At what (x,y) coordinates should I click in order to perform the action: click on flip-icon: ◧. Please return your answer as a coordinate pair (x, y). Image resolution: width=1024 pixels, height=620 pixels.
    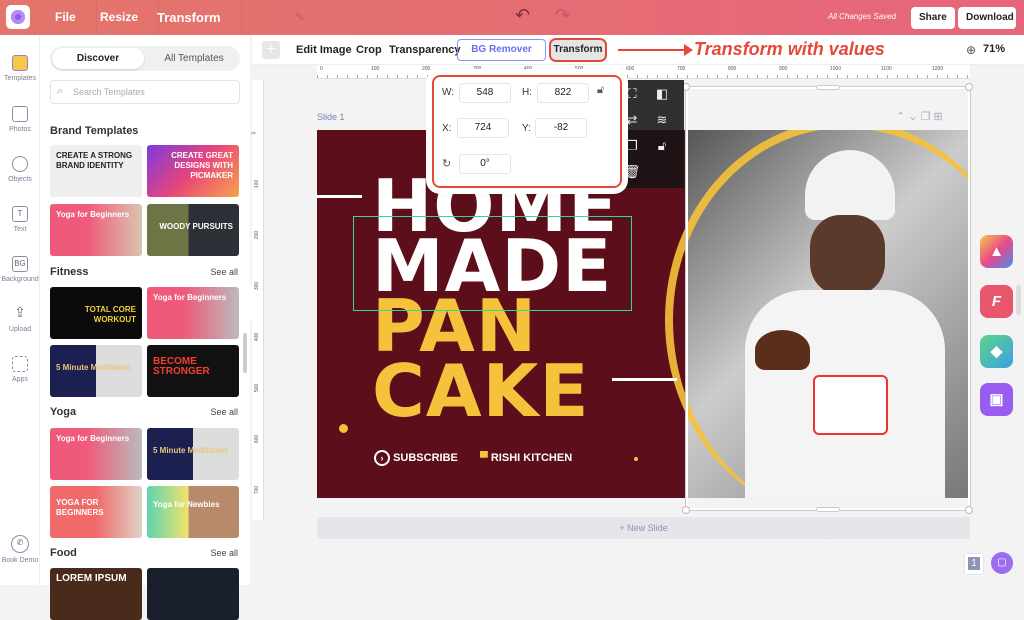
    Looking at the image, I should click on (662, 94).